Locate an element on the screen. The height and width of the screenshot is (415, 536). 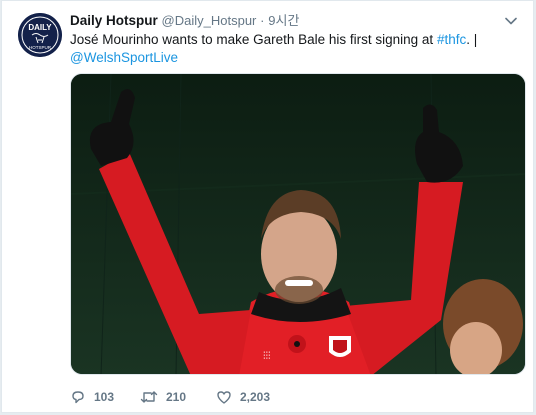
reply-count: 103 is located at coordinates (104, 397).